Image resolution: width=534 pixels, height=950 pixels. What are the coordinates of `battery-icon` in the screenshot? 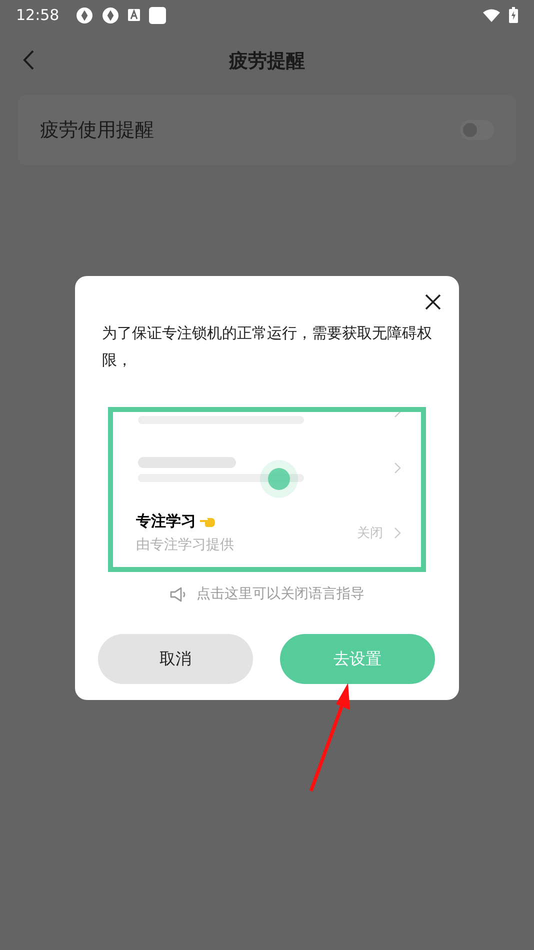 It's located at (513, 15).